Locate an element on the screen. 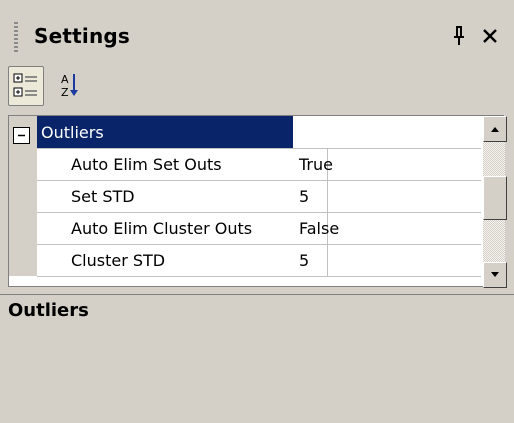 This screenshot has height=423, width=514. scroll-up-button is located at coordinates (495, 129).